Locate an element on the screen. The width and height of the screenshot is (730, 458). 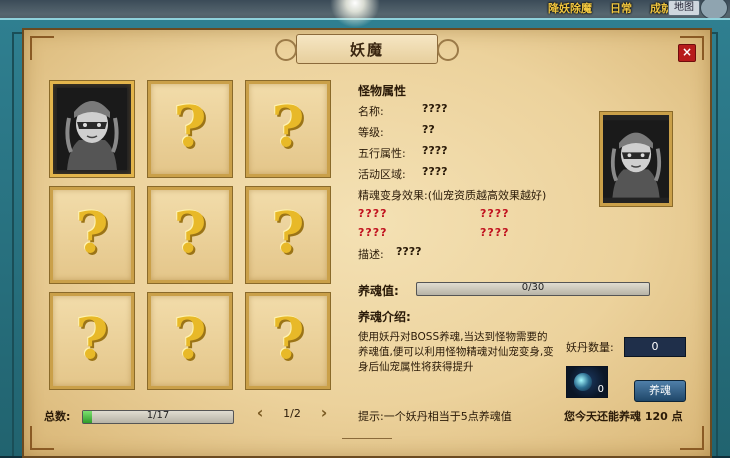
remaining-sacrifice-text: 您今天还能养魂 120 点 is located at coordinates (623, 416).